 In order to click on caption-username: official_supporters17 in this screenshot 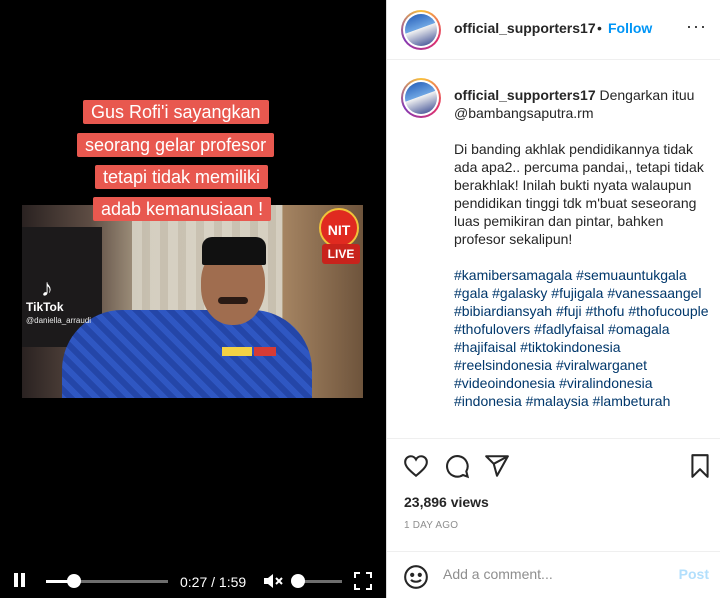, I will do `click(525, 95)`.